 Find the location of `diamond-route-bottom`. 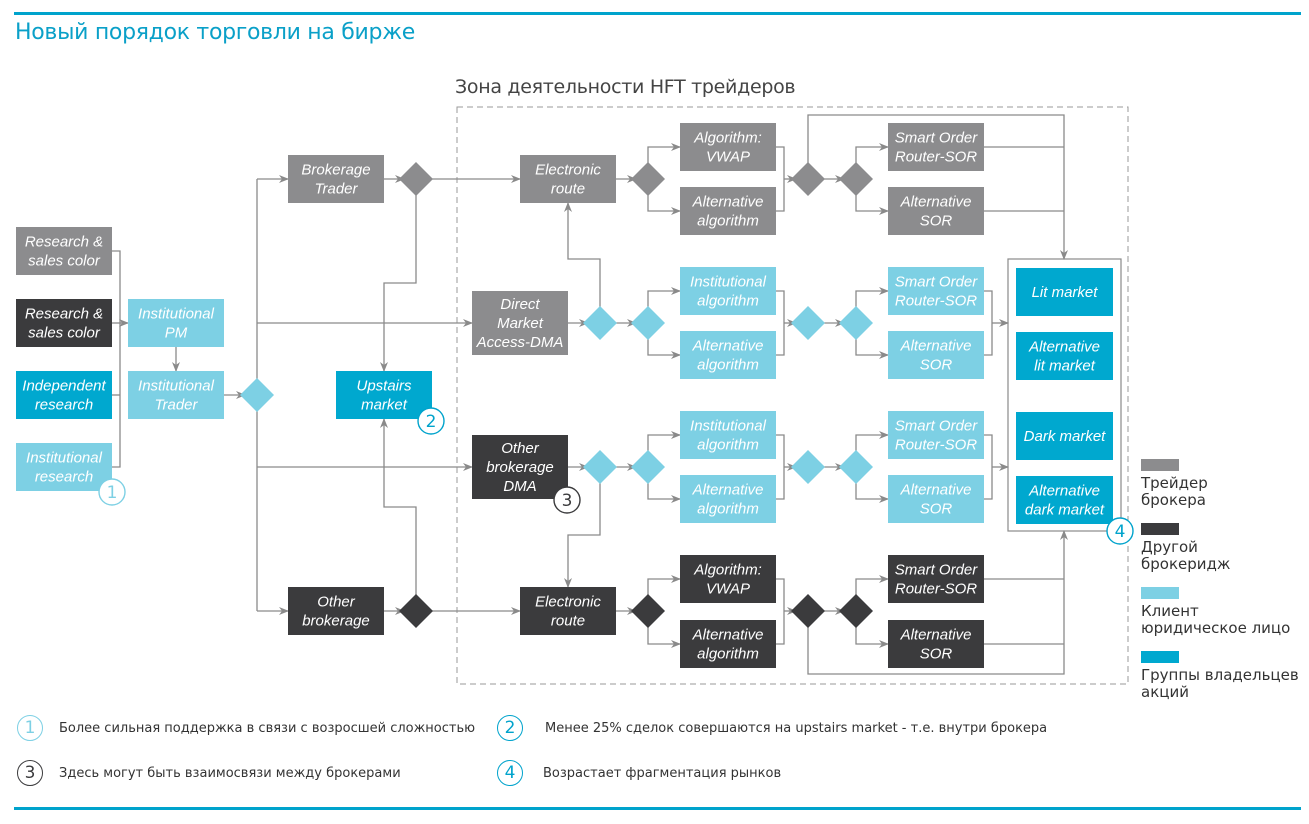

diamond-route-bottom is located at coordinates (648, 611).